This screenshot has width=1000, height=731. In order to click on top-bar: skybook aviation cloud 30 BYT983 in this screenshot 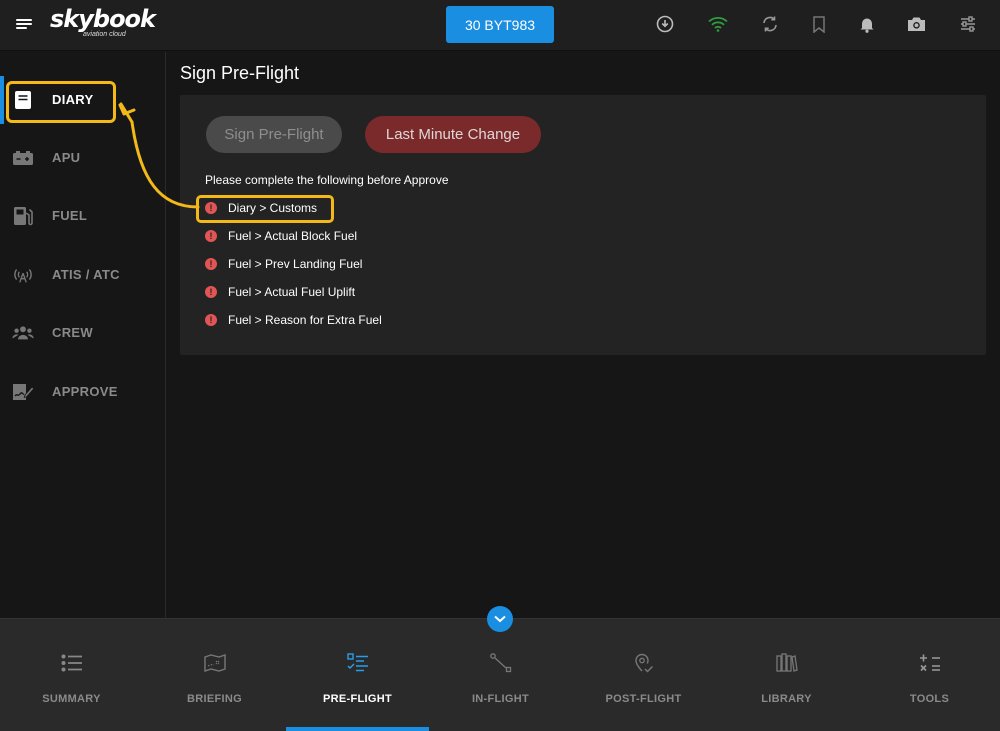, I will do `click(500, 25)`.